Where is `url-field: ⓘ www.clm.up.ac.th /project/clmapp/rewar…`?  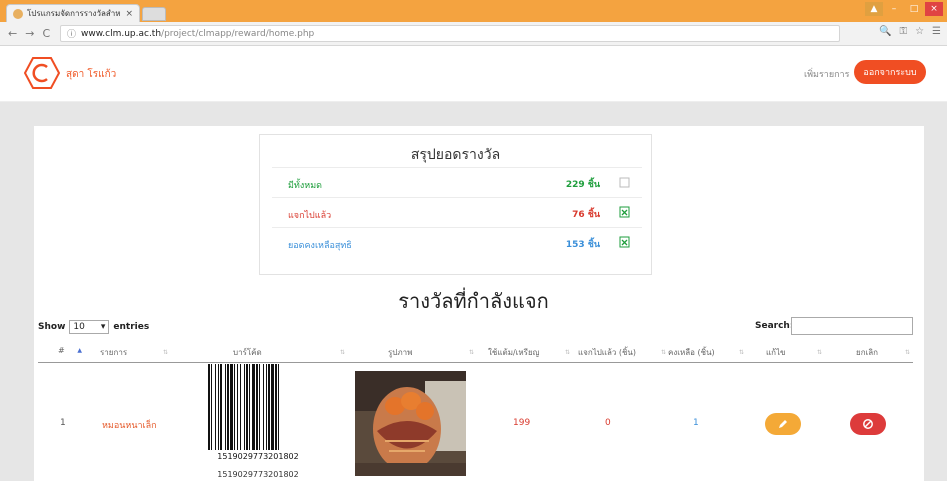
url-field: ⓘ www.clm.up.ac.th /project/clmapp/rewar… is located at coordinates (450, 33).